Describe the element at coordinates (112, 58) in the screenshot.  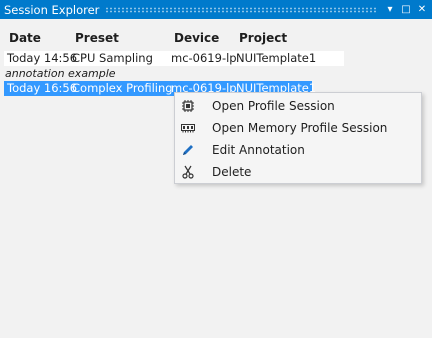
I see `cell-preset: CPU Sampling` at that location.